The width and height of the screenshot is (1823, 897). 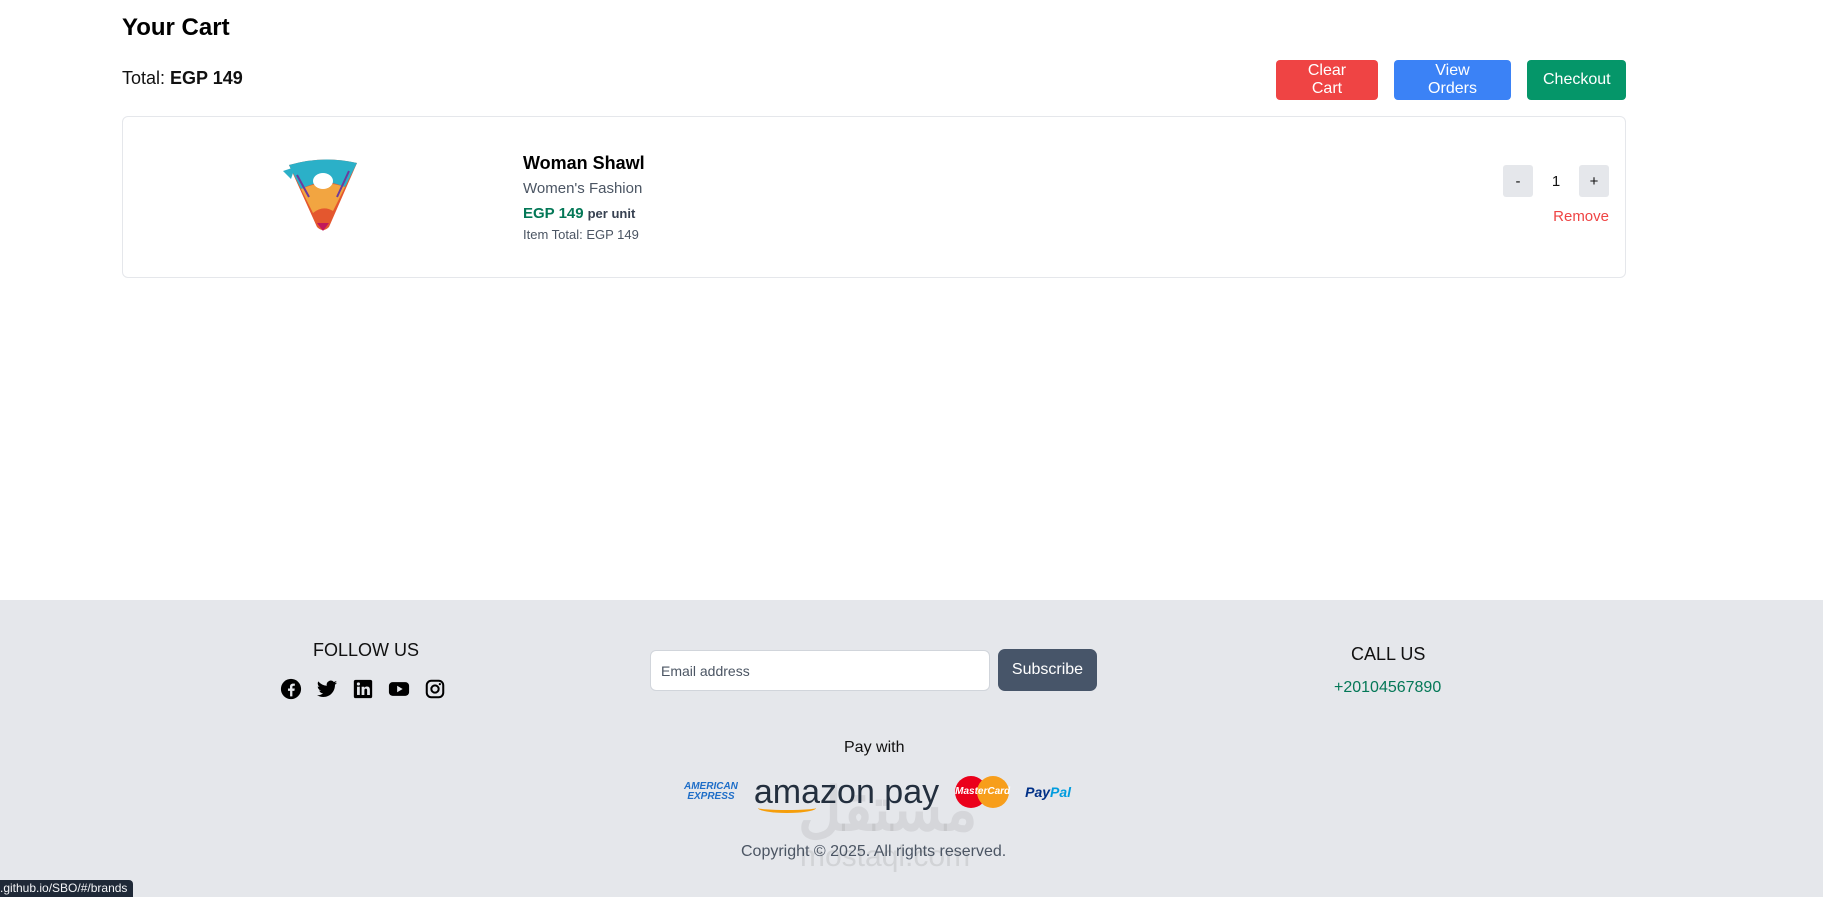 I want to click on increment-button: +, so click(x=1594, y=181).